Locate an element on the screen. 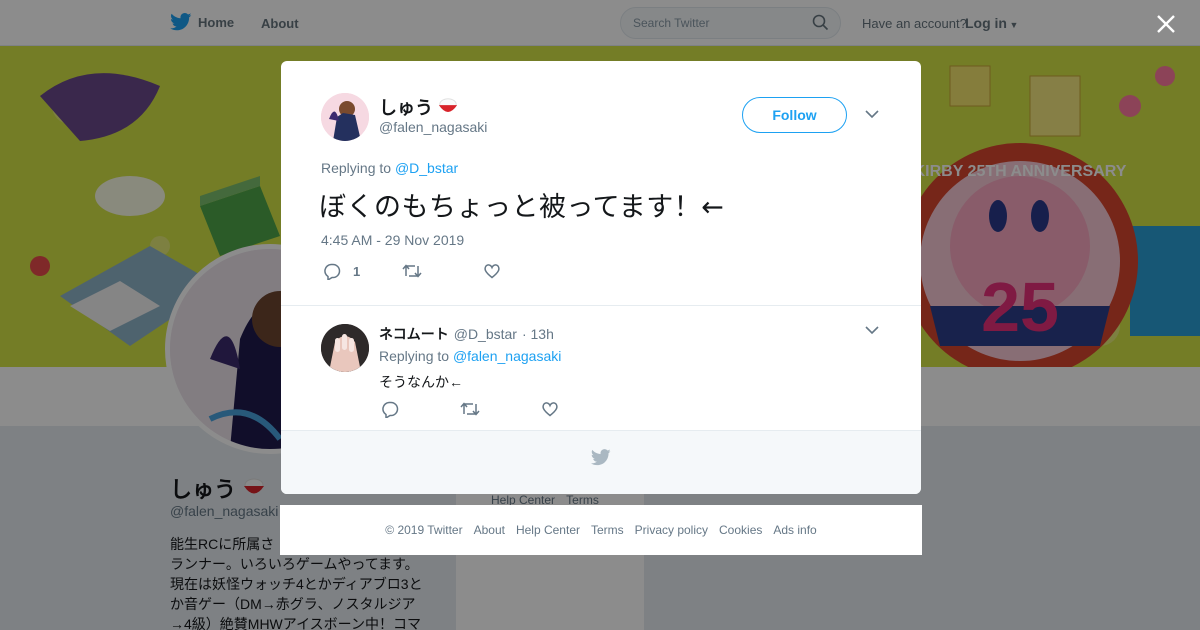 Image resolution: width=1200 pixels, height=630 pixels. reply-like-button is located at coordinates (550, 409).